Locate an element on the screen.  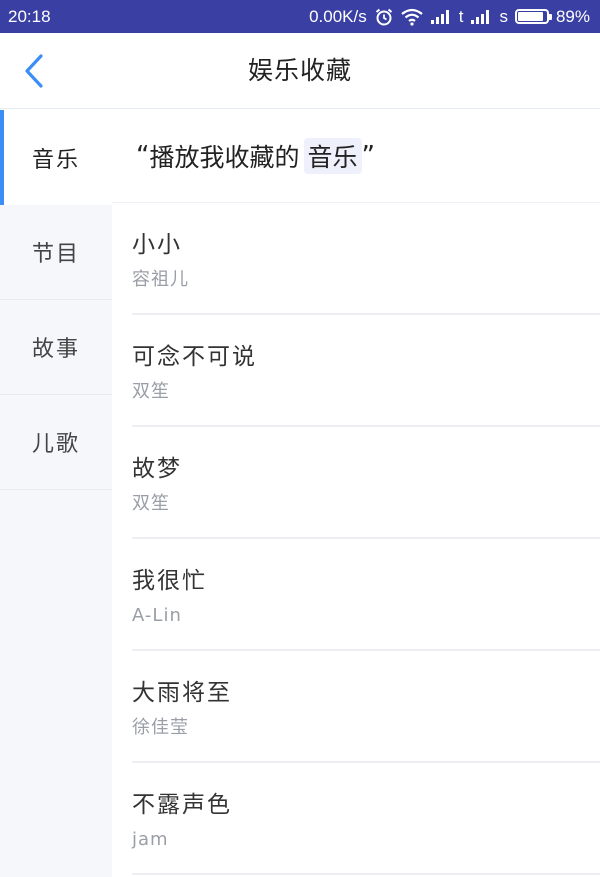
song-list-item: 故梦 双笙 is located at coordinates (356, 483).